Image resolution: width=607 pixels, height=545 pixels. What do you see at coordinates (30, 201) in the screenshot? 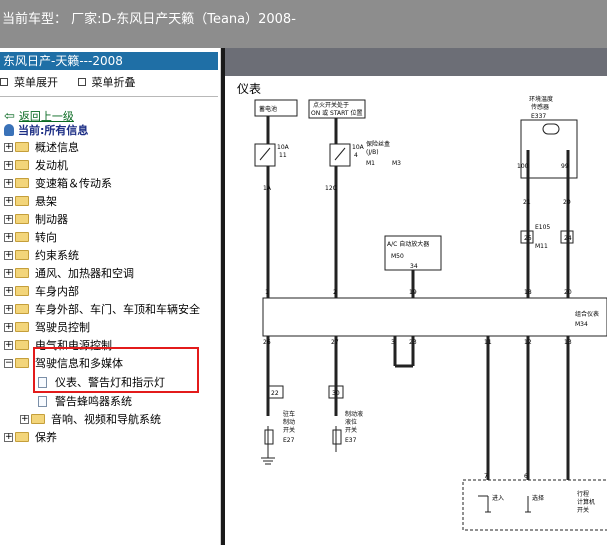
I see `tree-item: + 悬架` at bounding box center [30, 201].